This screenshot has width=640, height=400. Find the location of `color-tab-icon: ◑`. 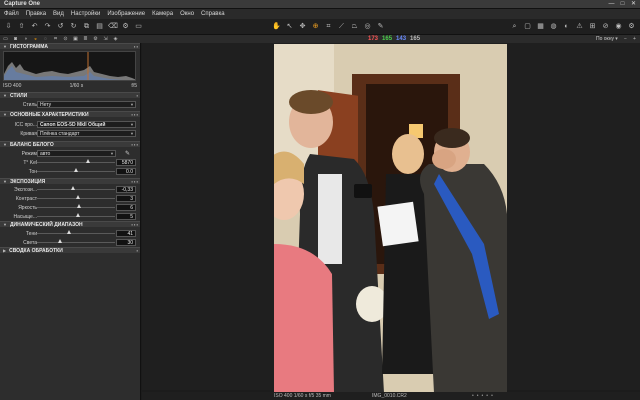

color-tab-icon: ◑ is located at coordinates (25, 39).